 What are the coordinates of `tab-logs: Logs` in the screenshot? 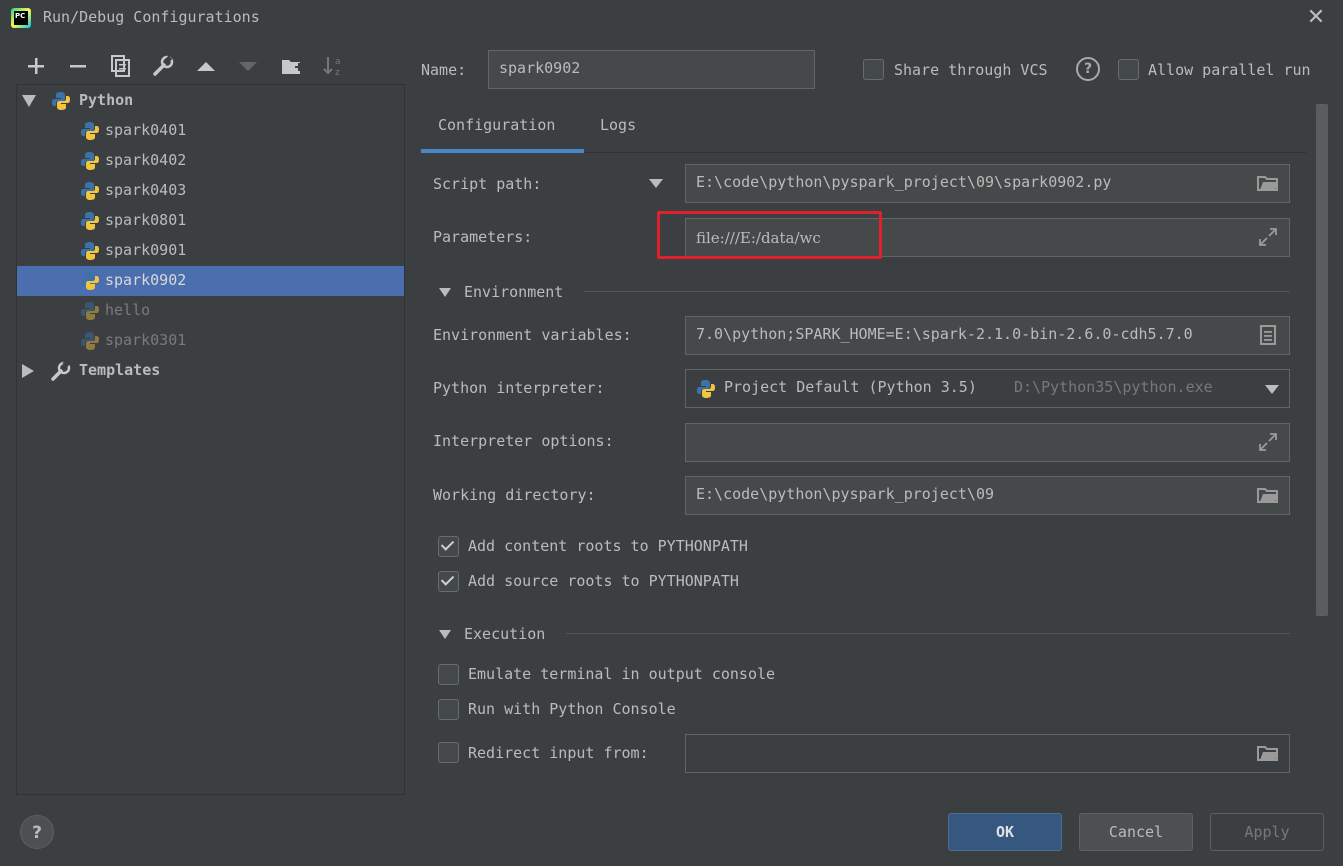 It's located at (618, 125).